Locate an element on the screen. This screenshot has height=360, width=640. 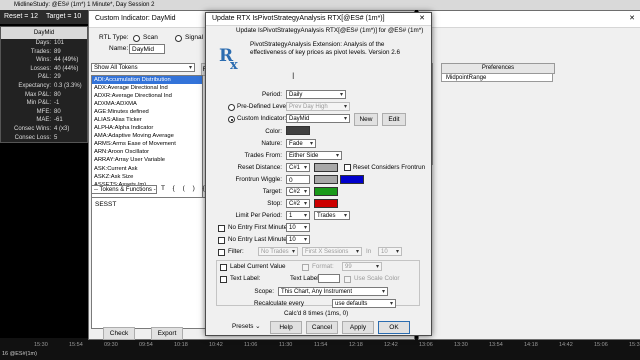
text-label-checkbox is located at coordinates (223, 279).